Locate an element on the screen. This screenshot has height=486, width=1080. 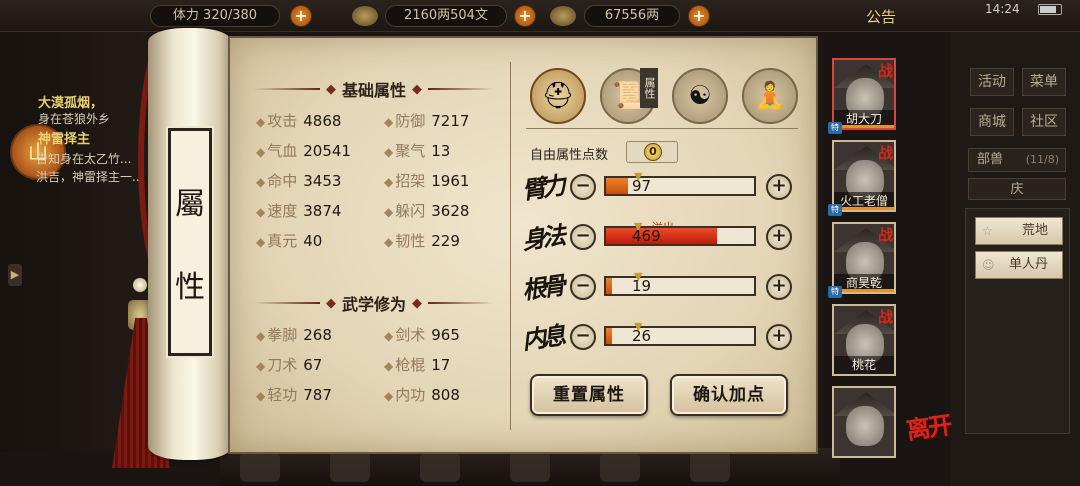
gold-icon is located at coordinates (563, 16).